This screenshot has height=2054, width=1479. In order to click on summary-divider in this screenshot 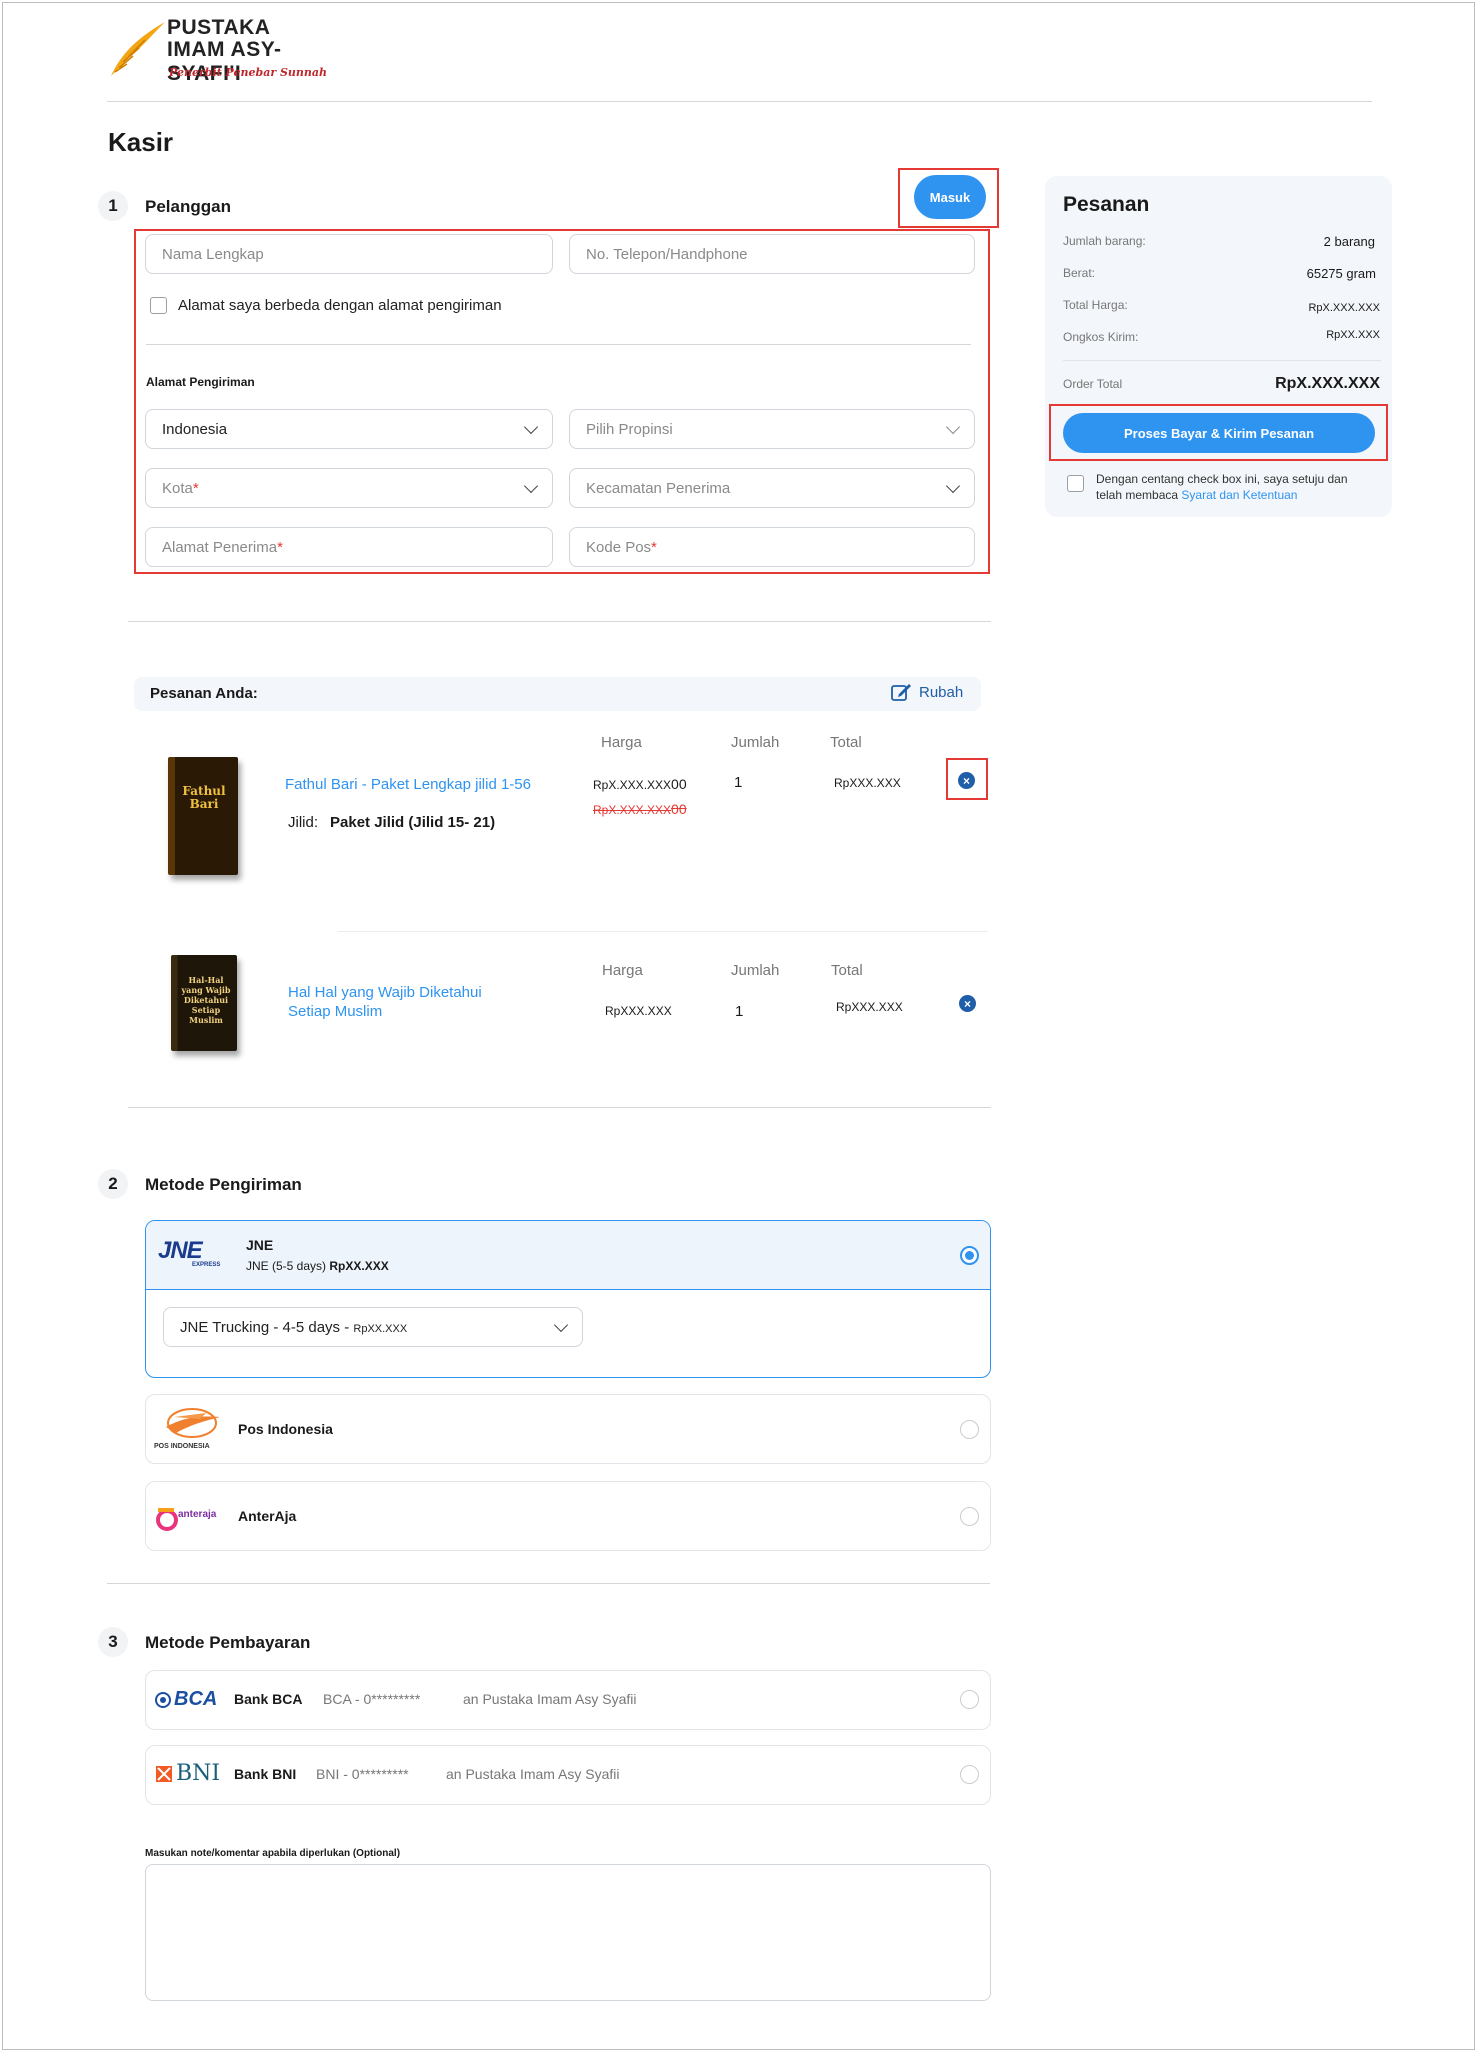, I will do `click(1222, 360)`.